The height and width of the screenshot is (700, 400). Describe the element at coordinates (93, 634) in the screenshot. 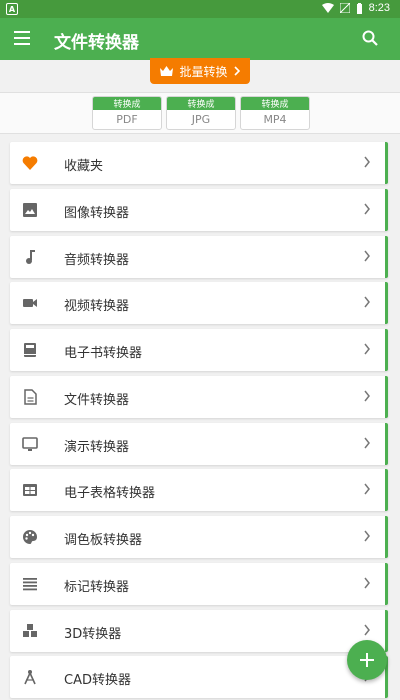

I see `list-item-label: 3D转换器` at that location.